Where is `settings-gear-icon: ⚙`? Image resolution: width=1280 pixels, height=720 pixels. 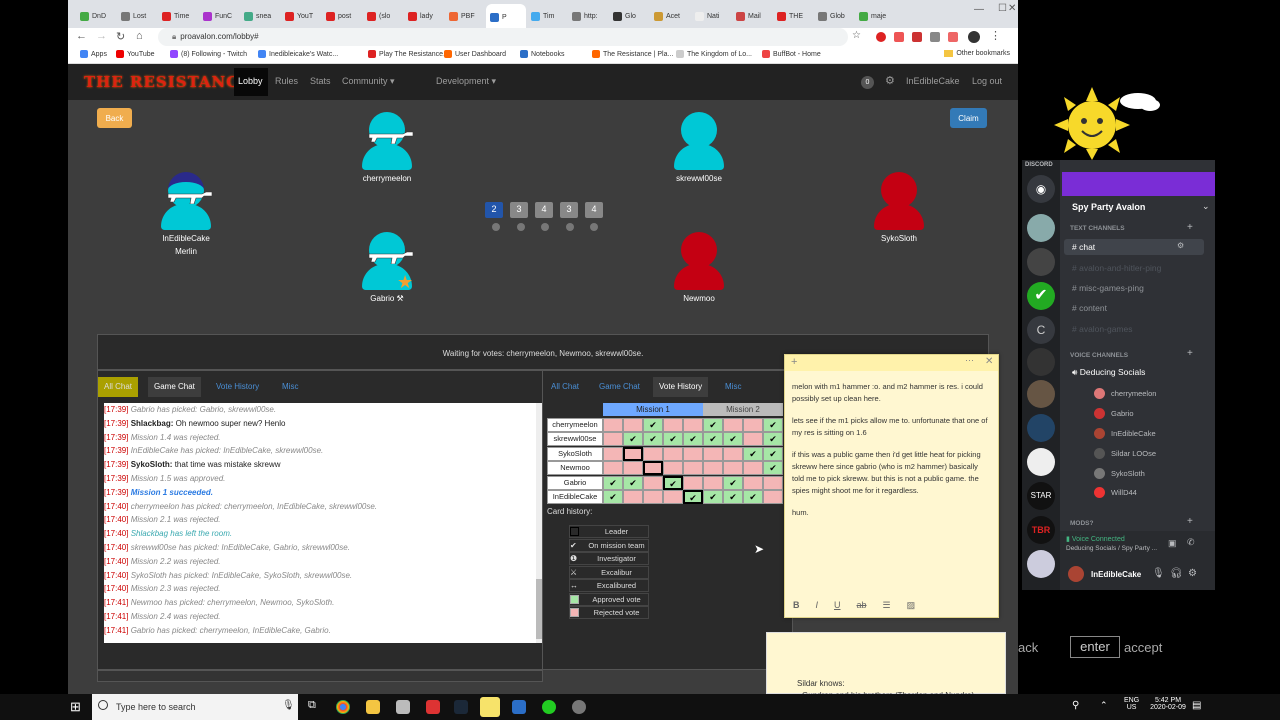 settings-gear-icon: ⚙ is located at coordinates (1192, 573).